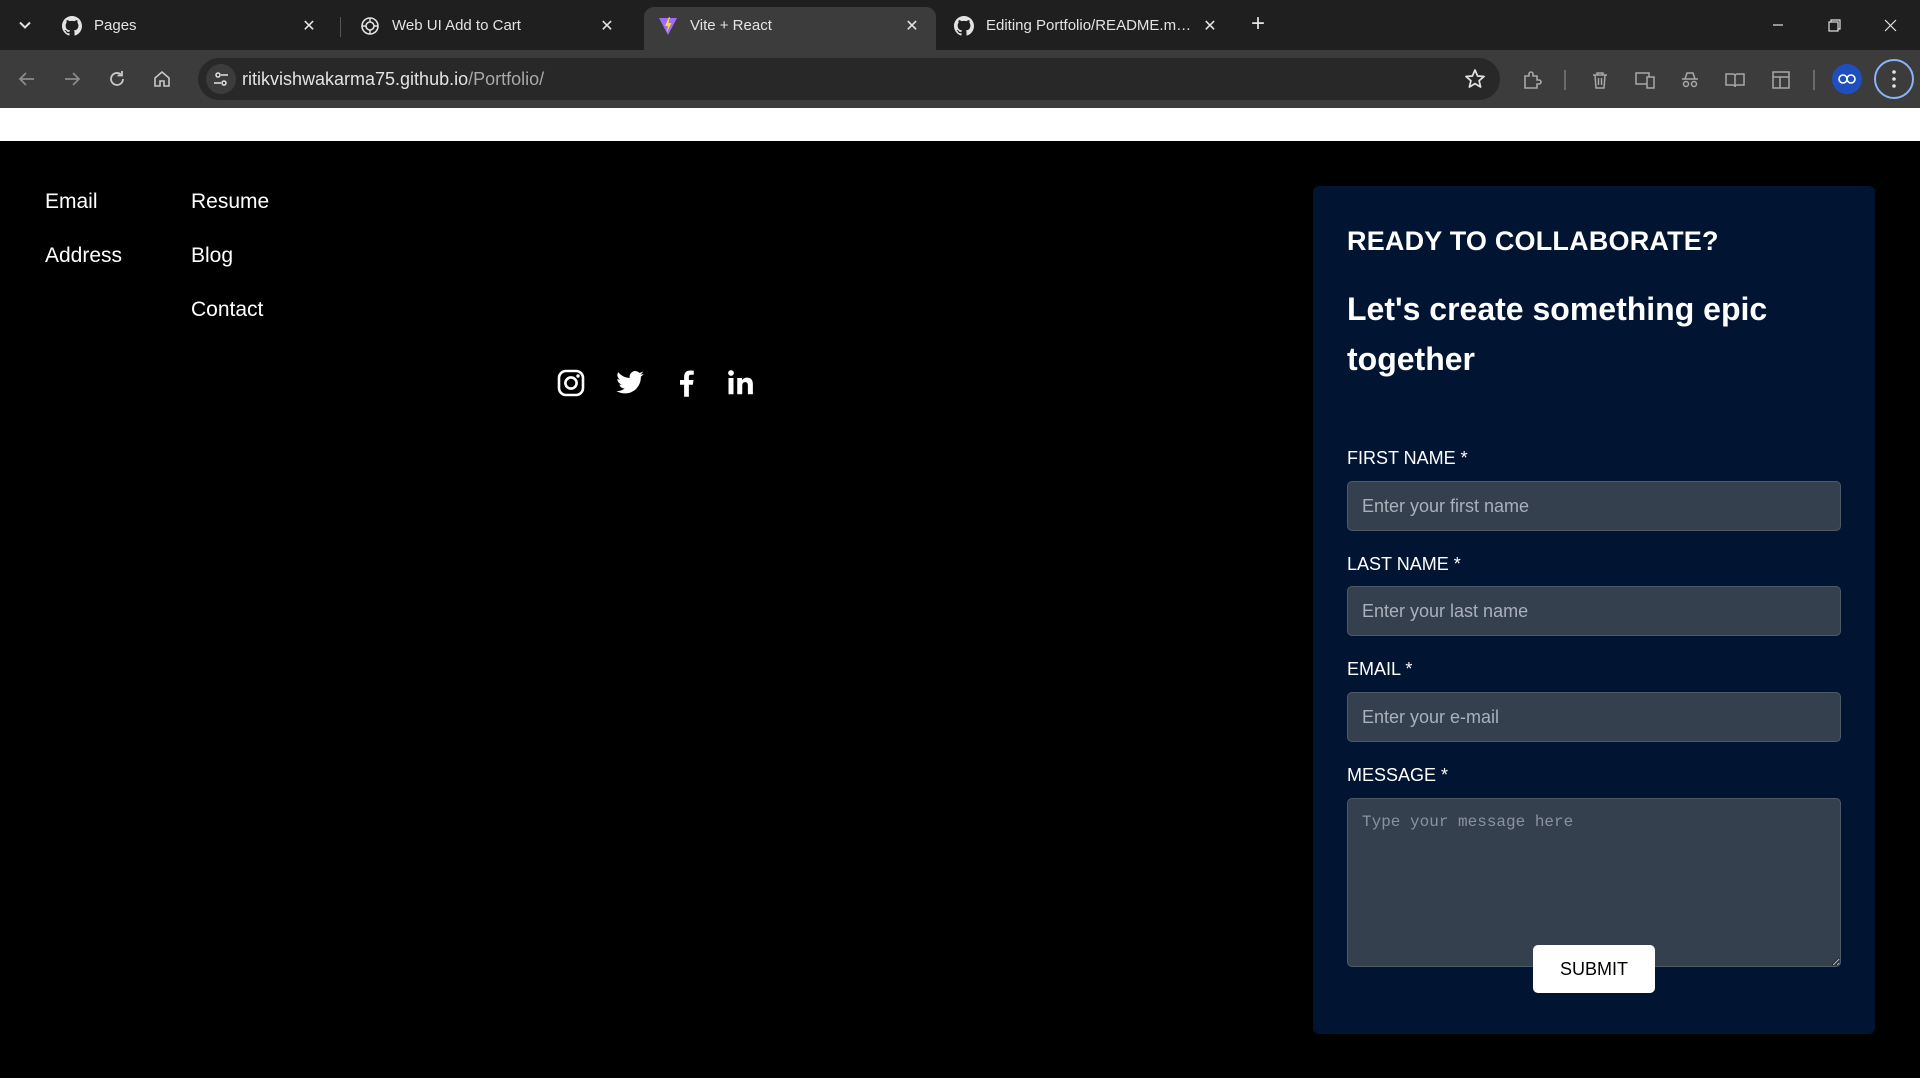 The image size is (1920, 1078). I want to click on tab-editing-readme: Editing Portfolio/README.md a ✕, so click(1087, 28).